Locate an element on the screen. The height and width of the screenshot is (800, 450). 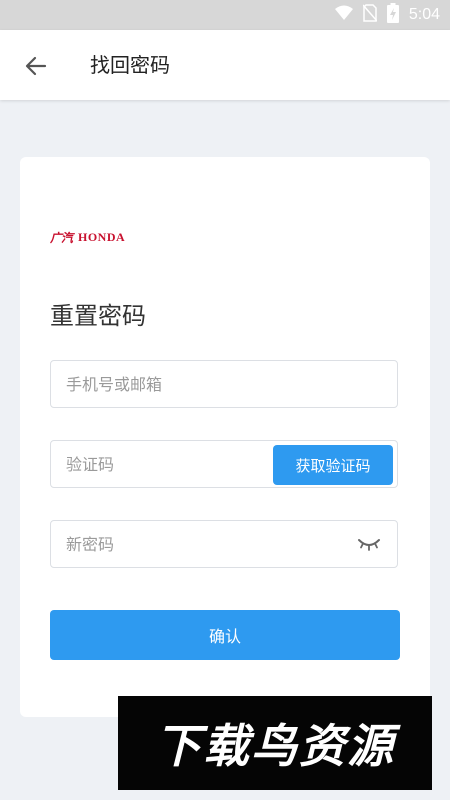
code-field: 获取验证码 is located at coordinates (224, 464).